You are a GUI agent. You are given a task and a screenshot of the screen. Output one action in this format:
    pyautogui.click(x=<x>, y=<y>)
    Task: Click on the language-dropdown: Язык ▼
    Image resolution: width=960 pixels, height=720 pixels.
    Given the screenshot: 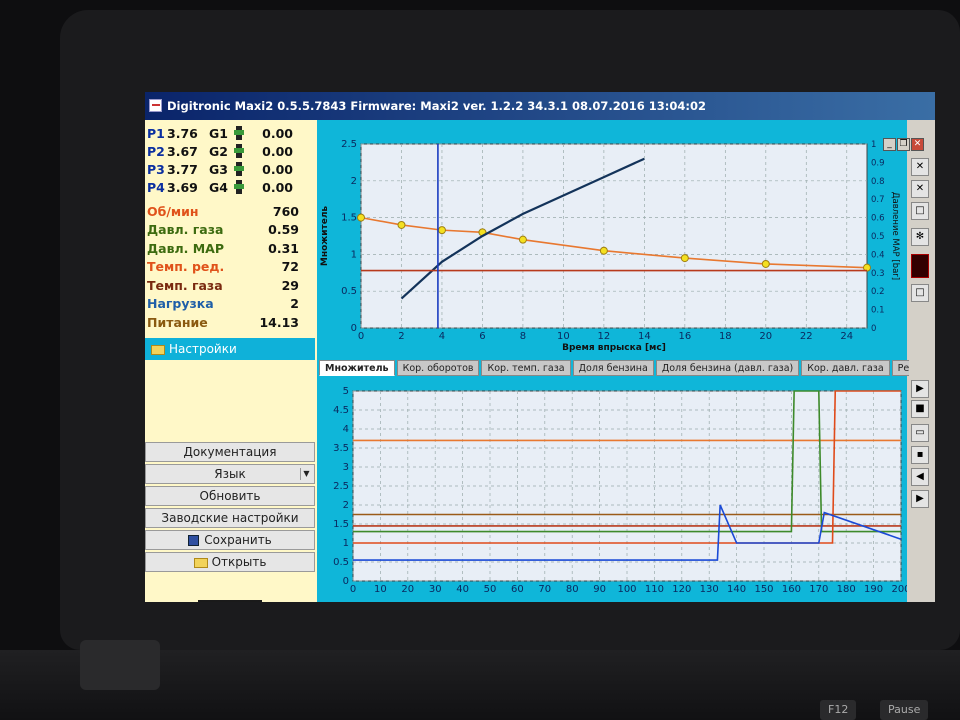 What is the action you would take?
    pyautogui.click(x=230, y=474)
    